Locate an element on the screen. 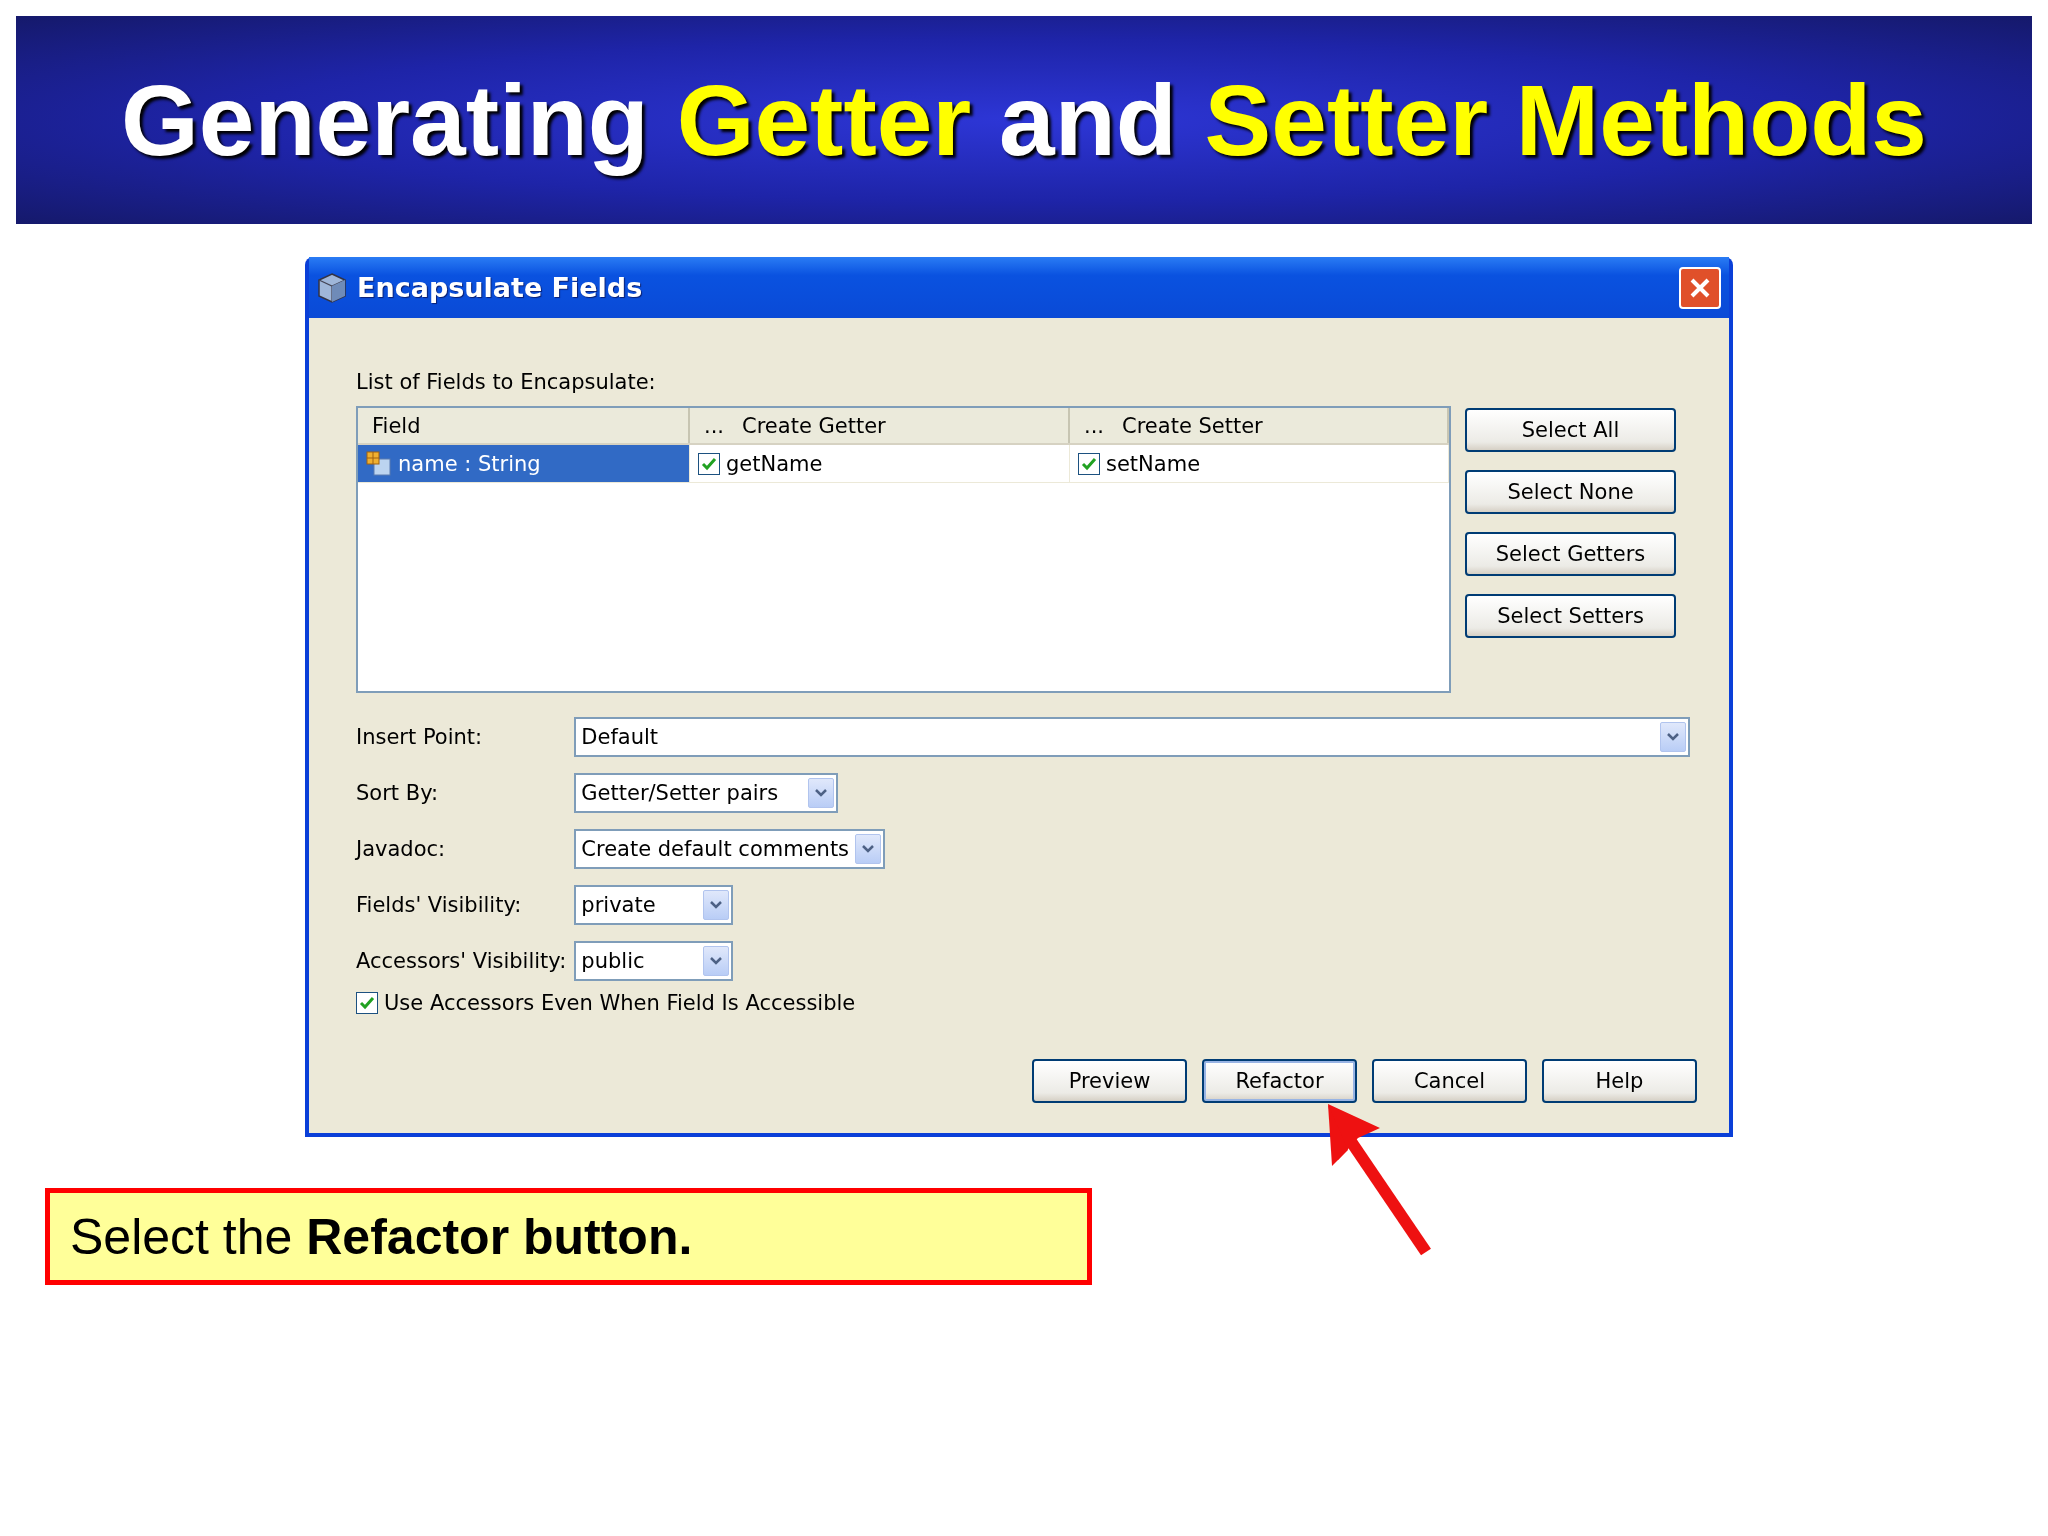 The width and height of the screenshot is (2048, 1536). getter-name: getName is located at coordinates (774, 463).